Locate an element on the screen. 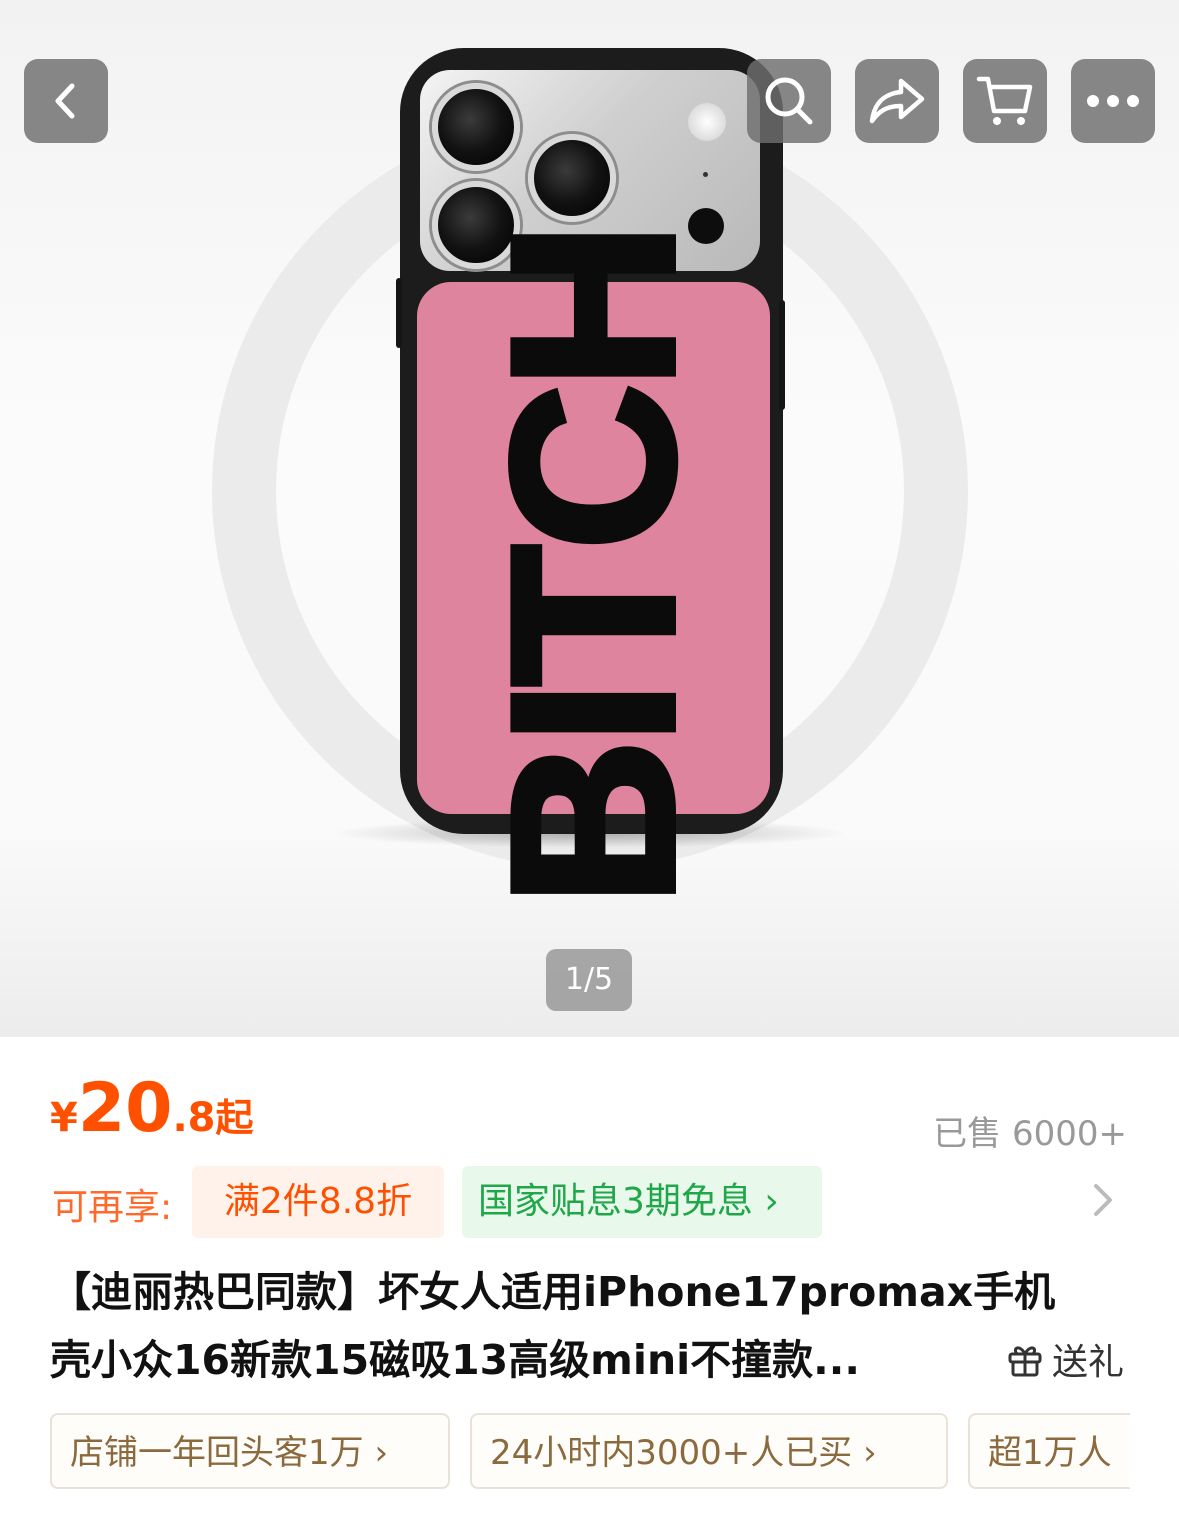 The width and height of the screenshot is (1179, 1519). tag-label: 店铺一年回头客1万 is located at coordinates (217, 1453).